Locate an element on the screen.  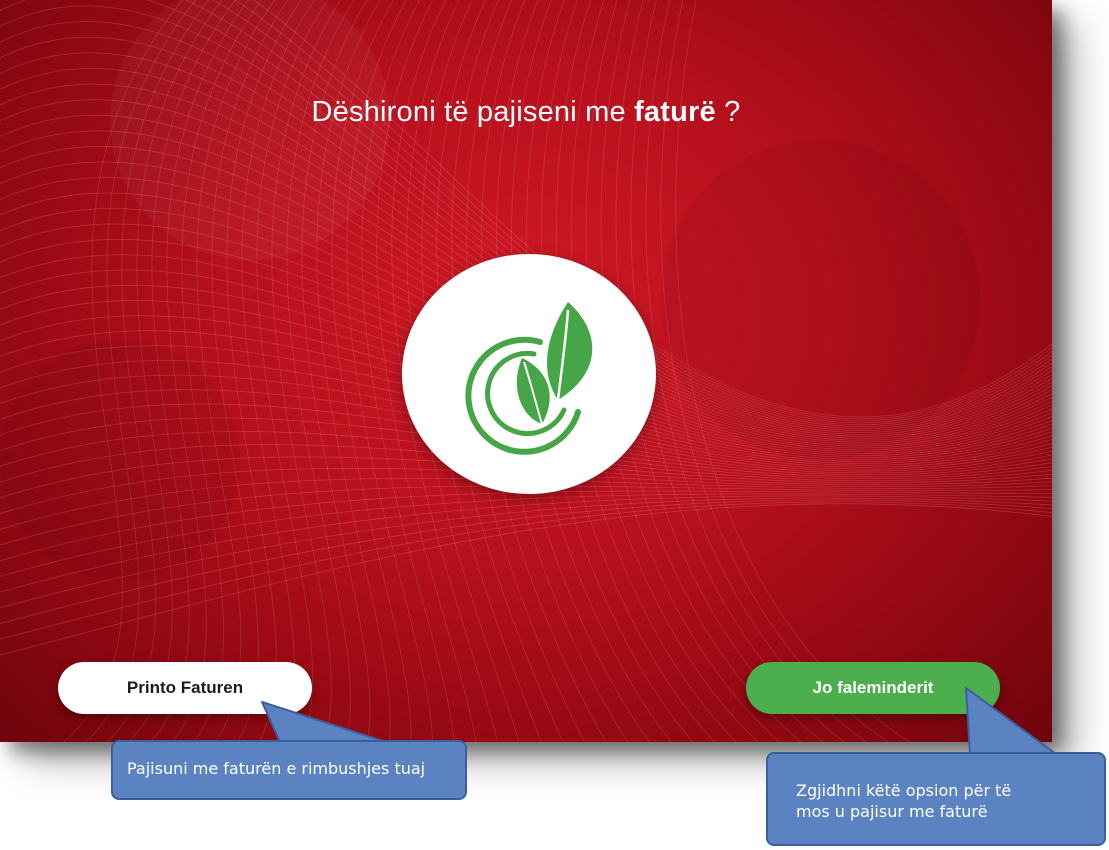
no-thanks-hint-line-2: mos u pajisur me faturë is located at coordinates (892, 811).